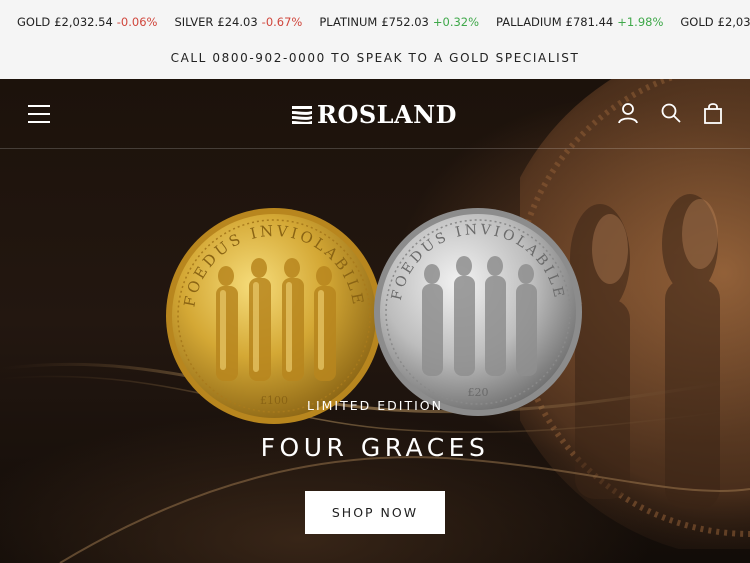 The height and width of the screenshot is (563, 750). I want to click on ticker-item-palladium: PALLADIUM £781.44 +1.98%, so click(579, 22).